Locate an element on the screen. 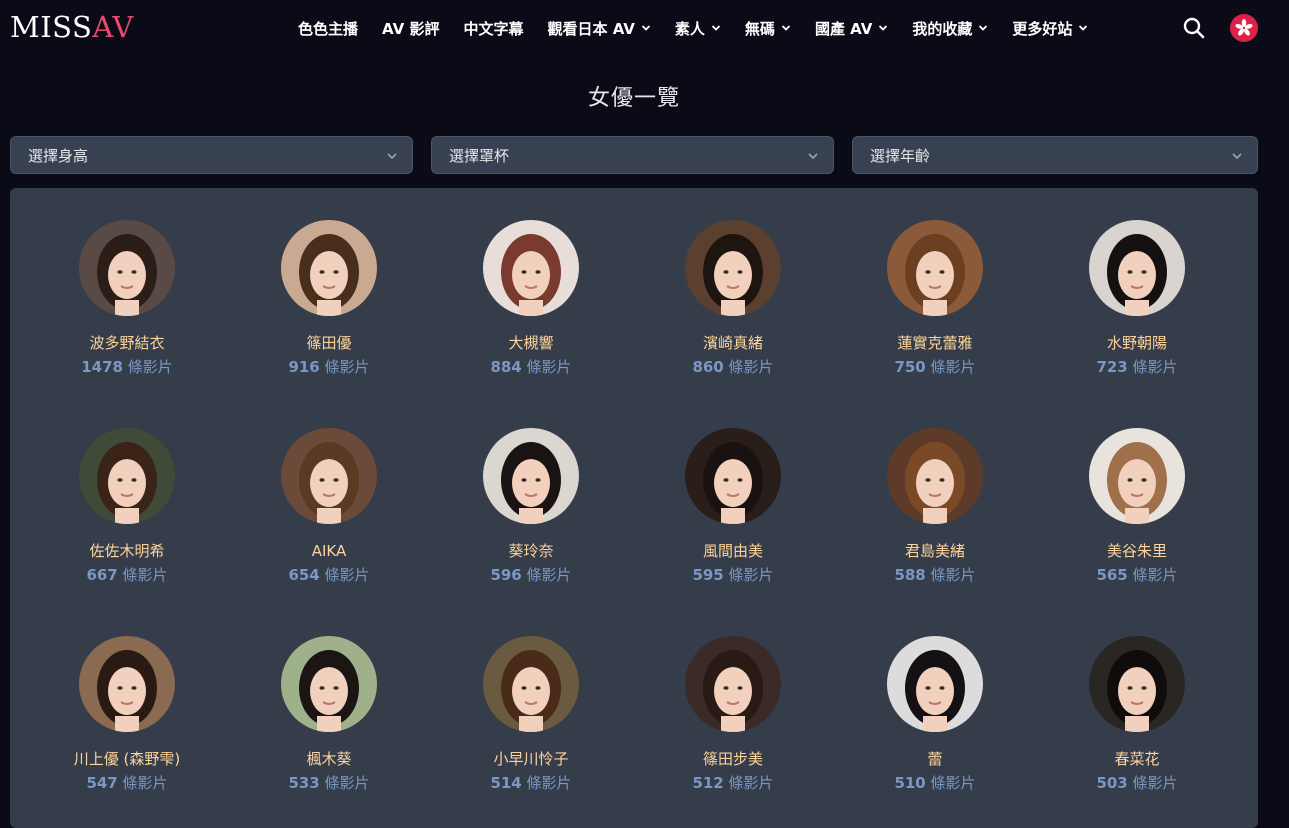 This screenshot has height=828, width=1289. actress-name: 君島美緒 is located at coordinates (935, 551).